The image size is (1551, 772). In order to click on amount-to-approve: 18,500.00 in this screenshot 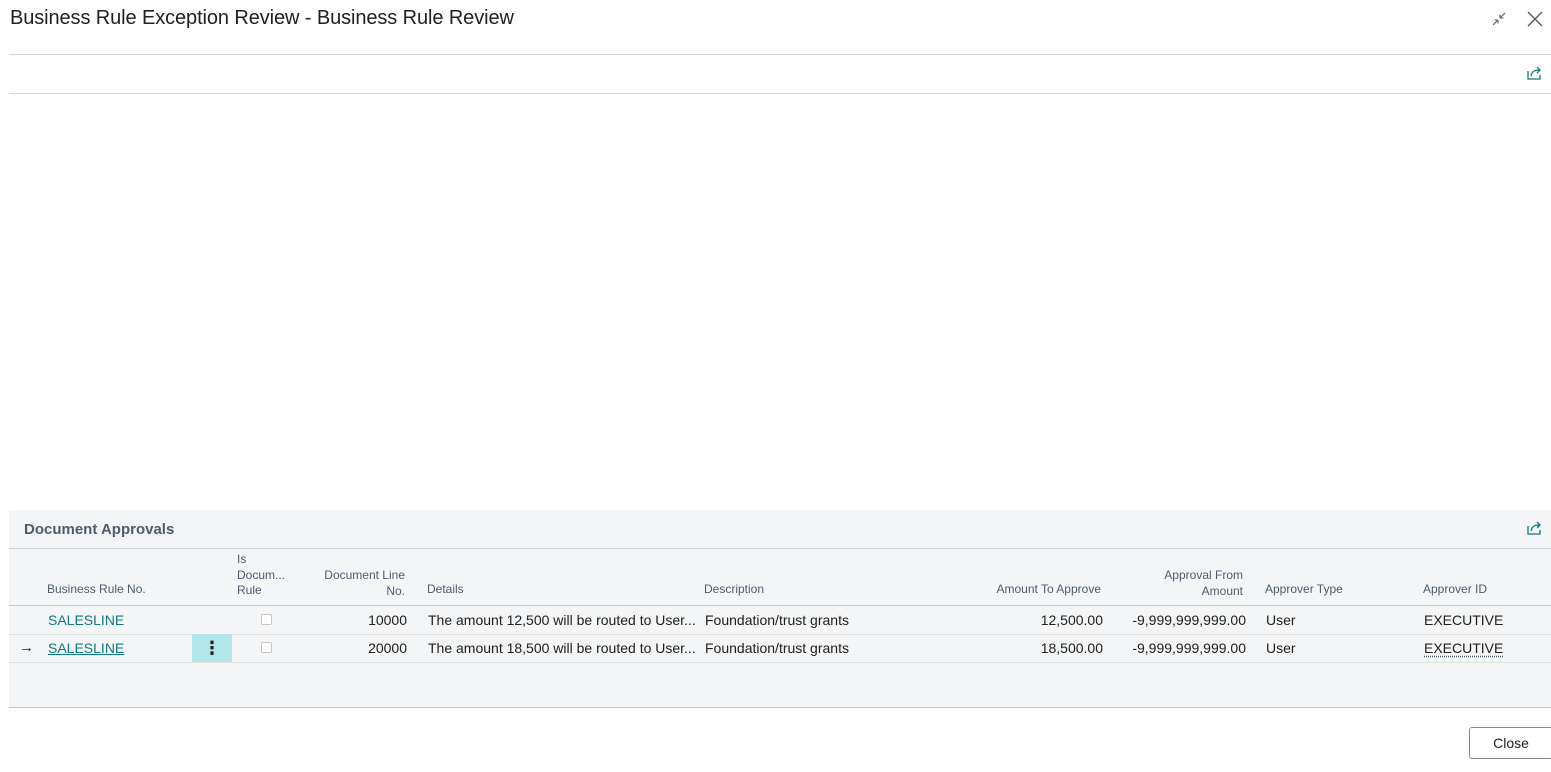, I will do `click(1071, 648)`.